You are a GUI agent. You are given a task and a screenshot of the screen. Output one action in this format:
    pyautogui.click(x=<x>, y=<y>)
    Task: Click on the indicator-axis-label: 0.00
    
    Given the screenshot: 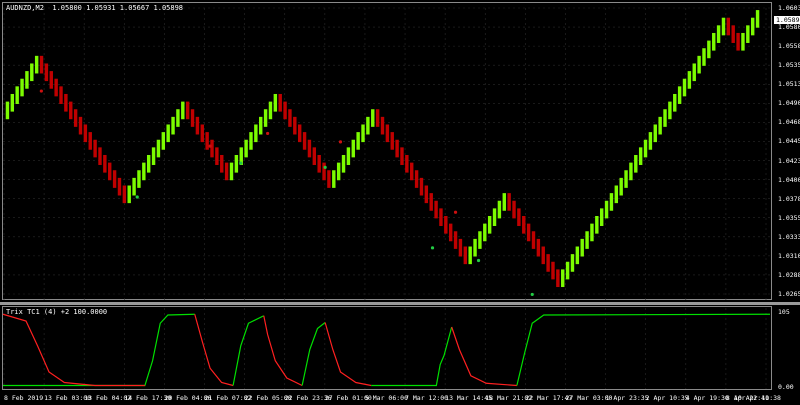 What is the action you would take?
    pyautogui.click(x=786, y=387)
    